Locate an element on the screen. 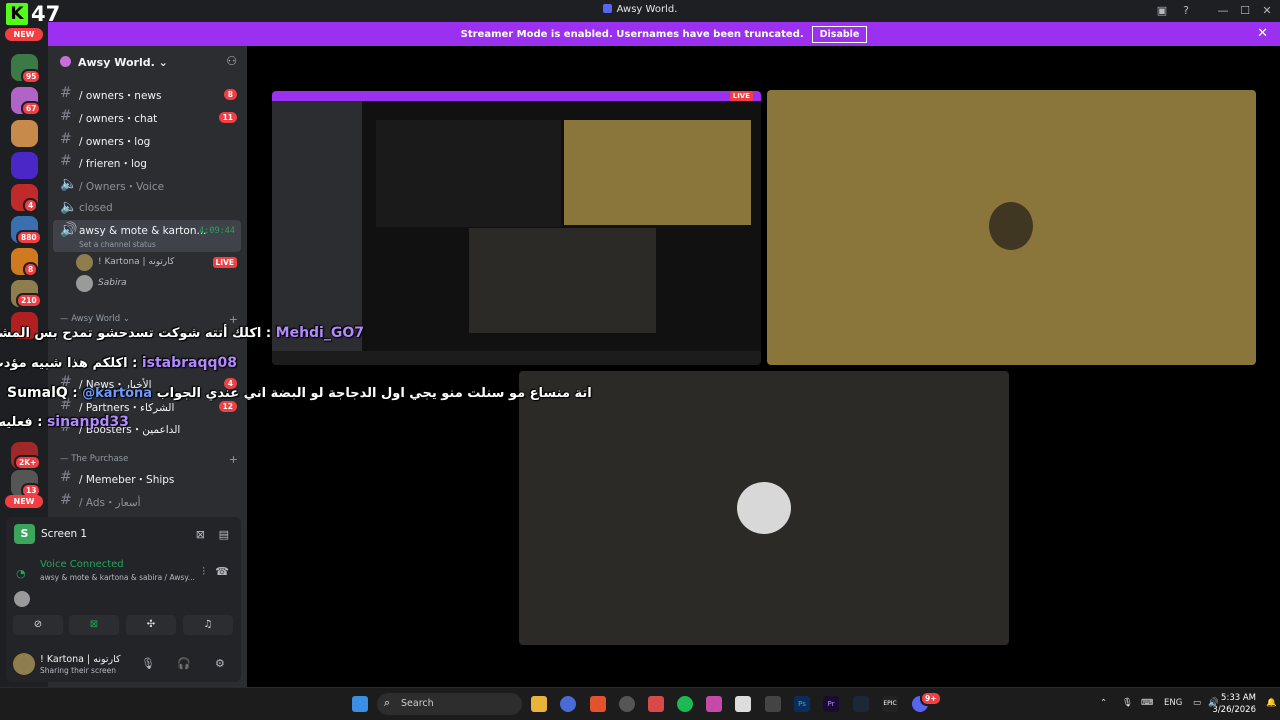 This screenshot has height=720, width=1280. screen-name: Screen 1 is located at coordinates (64, 534).